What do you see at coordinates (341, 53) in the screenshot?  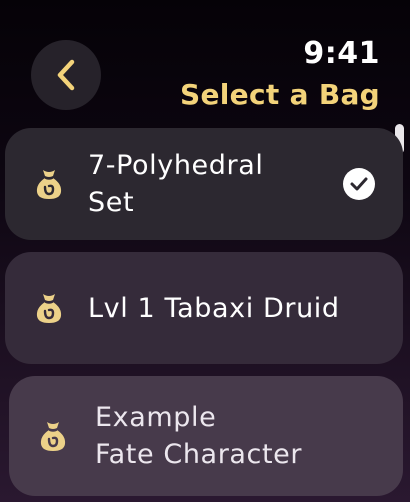 I see `status-time: 9:41` at bounding box center [341, 53].